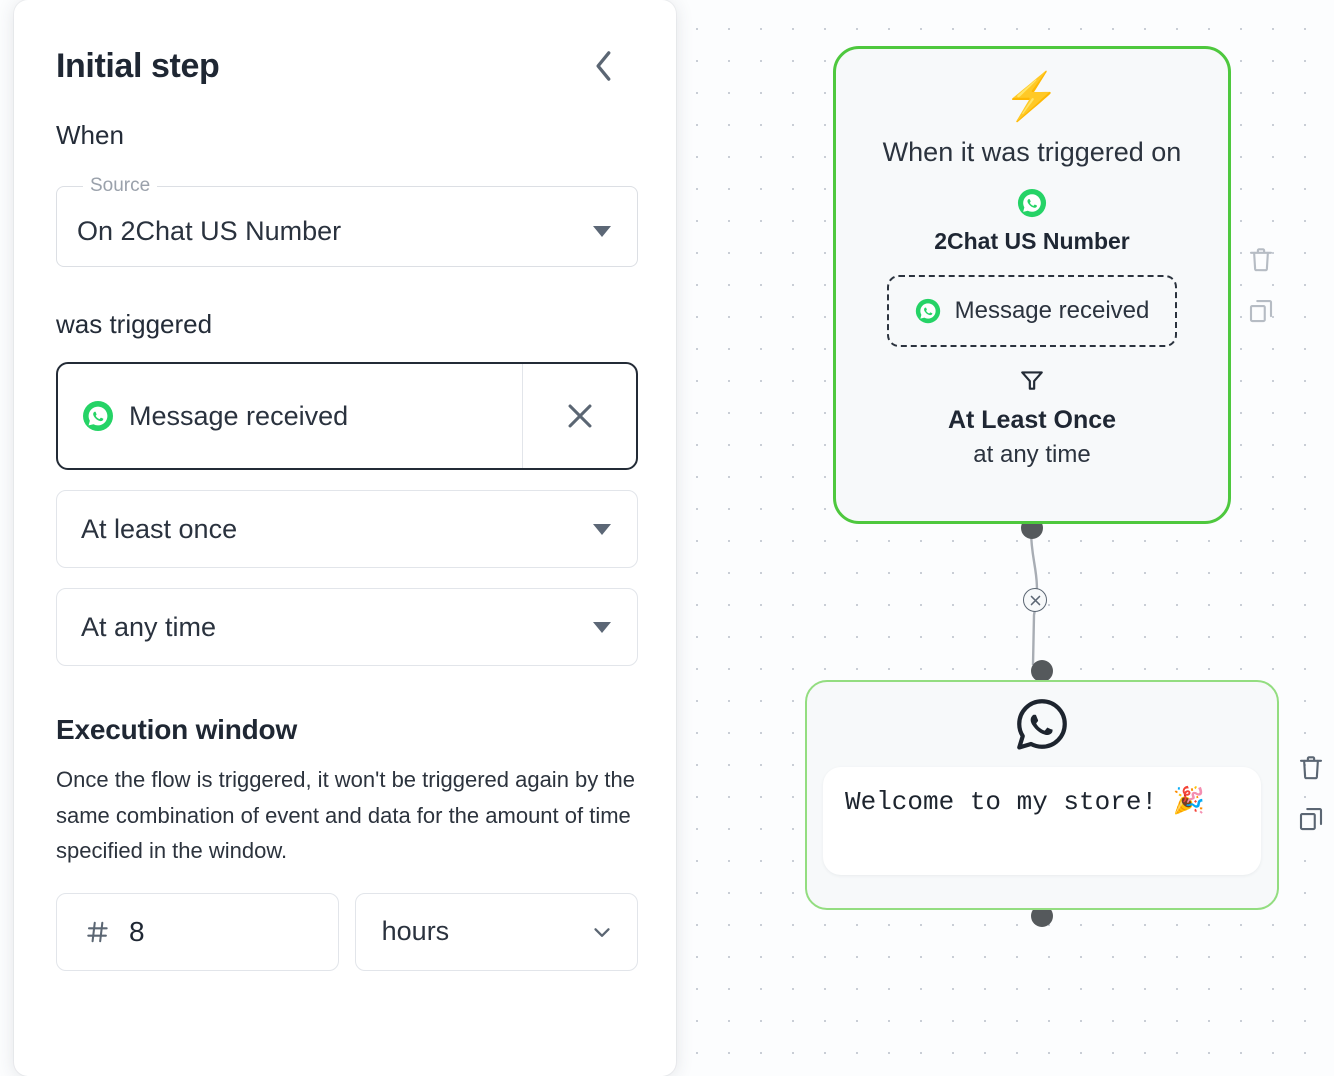 The width and height of the screenshot is (1334, 1076). I want to click on time-value: At any time, so click(149, 626).